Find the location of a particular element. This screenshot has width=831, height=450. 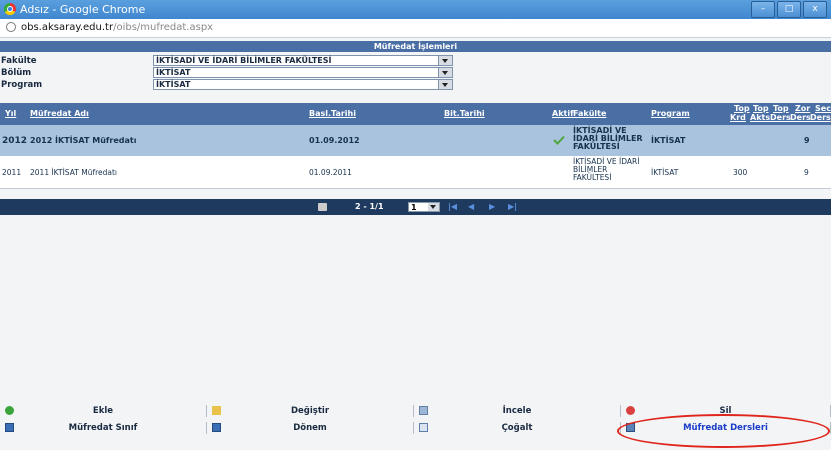

incele-button-label: İncele is located at coordinates (517, 411).